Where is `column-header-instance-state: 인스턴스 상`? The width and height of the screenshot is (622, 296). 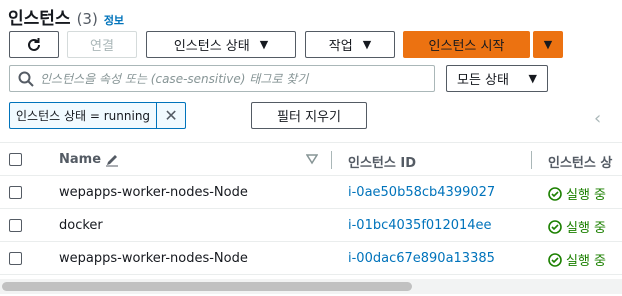
column-header-instance-state: 인스턴스 상 is located at coordinates (580, 161).